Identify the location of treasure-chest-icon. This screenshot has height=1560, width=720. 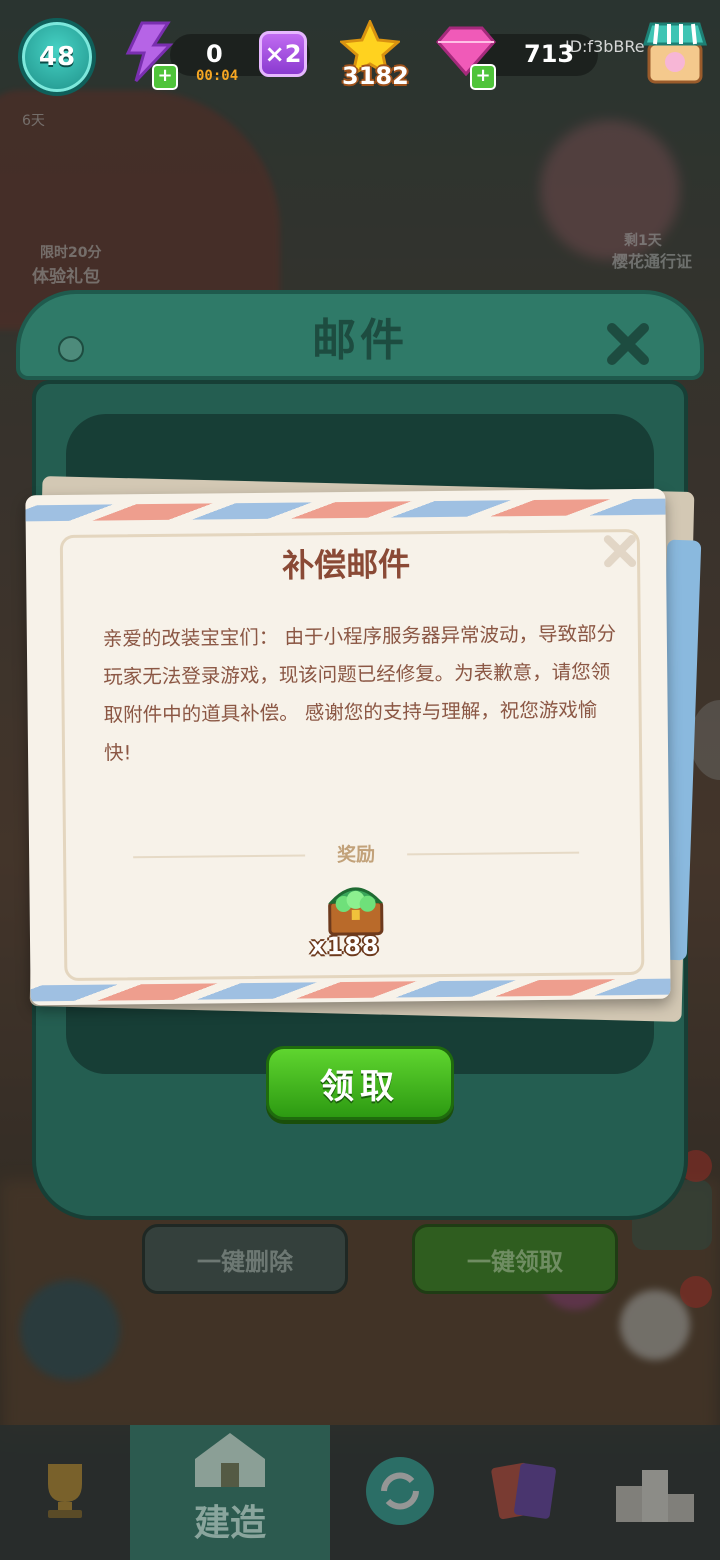
(355, 909).